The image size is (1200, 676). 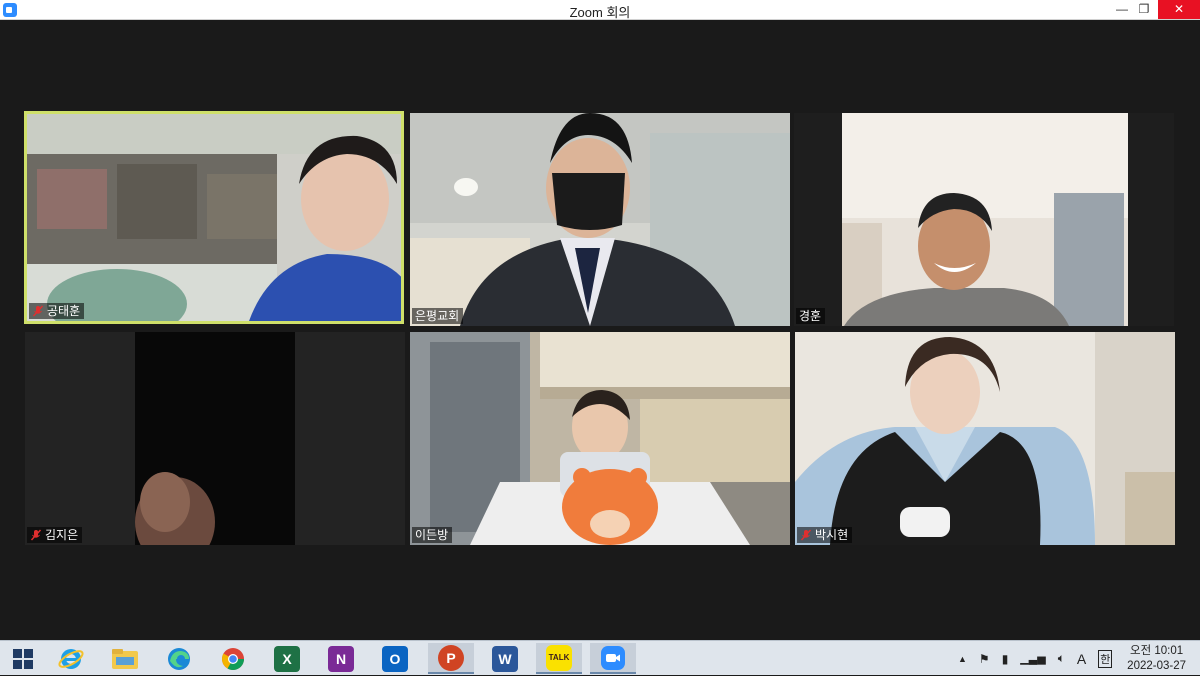 I want to click on participant-name-tag: 박시현, so click(x=825, y=535).